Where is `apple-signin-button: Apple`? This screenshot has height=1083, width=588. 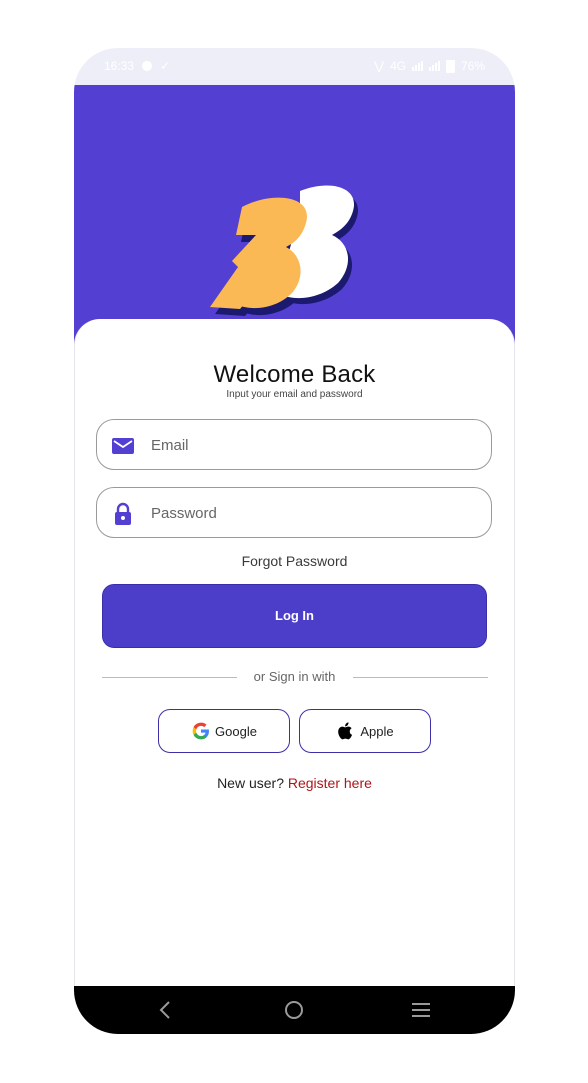
apple-signin-button: Apple is located at coordinates (365, 731).